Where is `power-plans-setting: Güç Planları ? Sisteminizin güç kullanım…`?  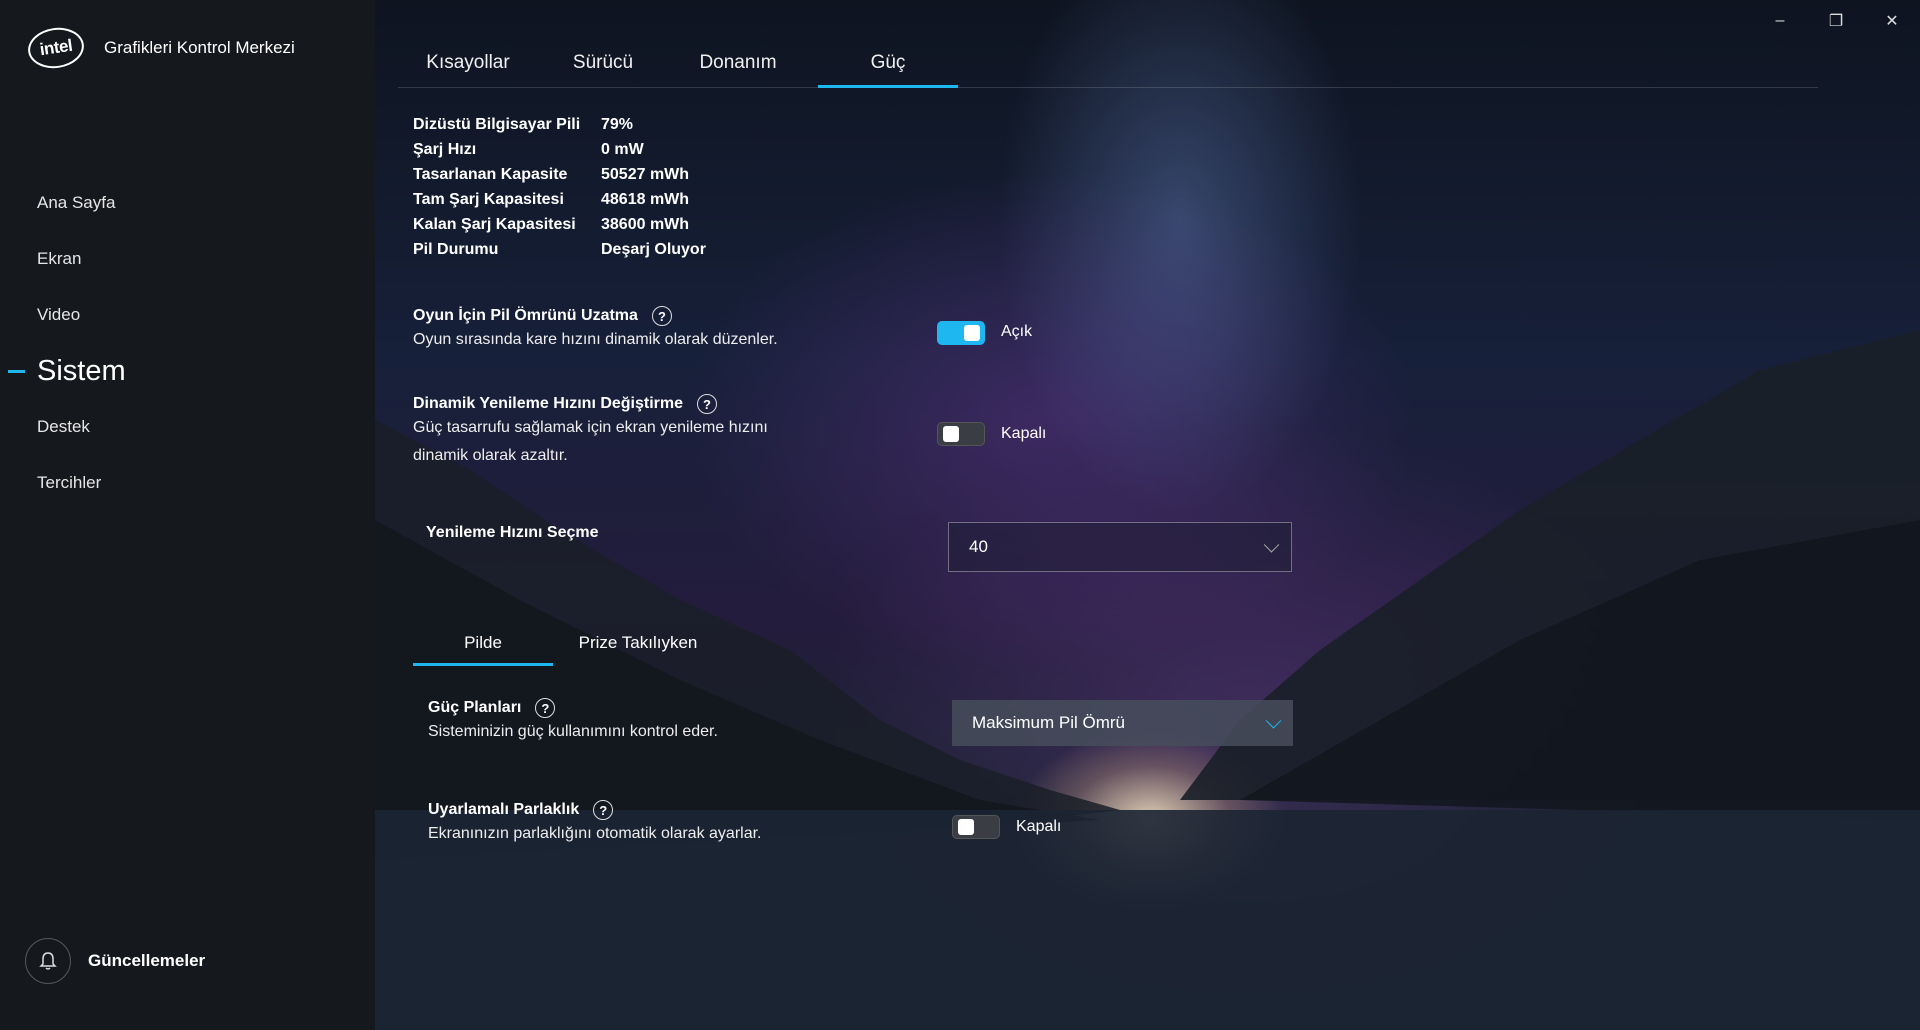
power-plans-setting: Güç Planları ? Sisteminizin güç kullanım… is located at coordinates (573, 722).